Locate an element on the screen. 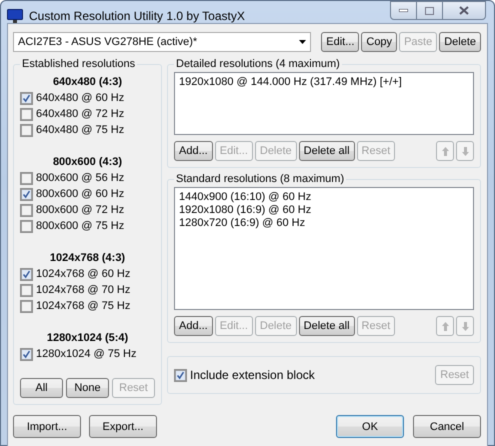 This screenshot has height=446, width=495. list-item: 1440x900 (16:10) @ 60 Hz is located at coordinates (324, 197).